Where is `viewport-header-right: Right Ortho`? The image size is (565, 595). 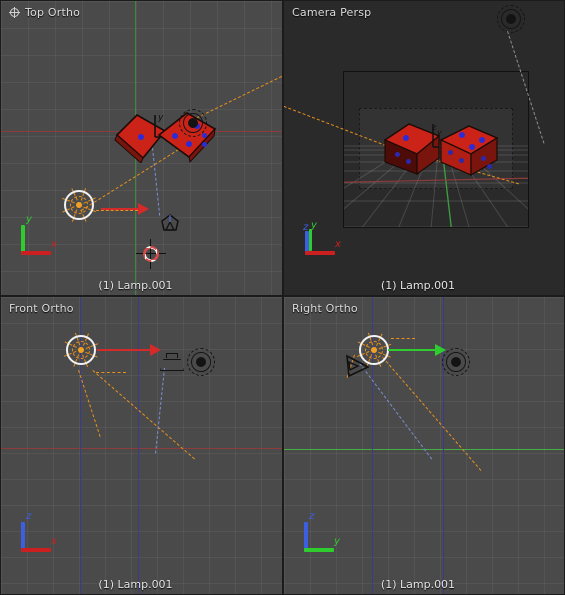
viewport-header-right: Right Ortho is located at coordinates (325, 308).